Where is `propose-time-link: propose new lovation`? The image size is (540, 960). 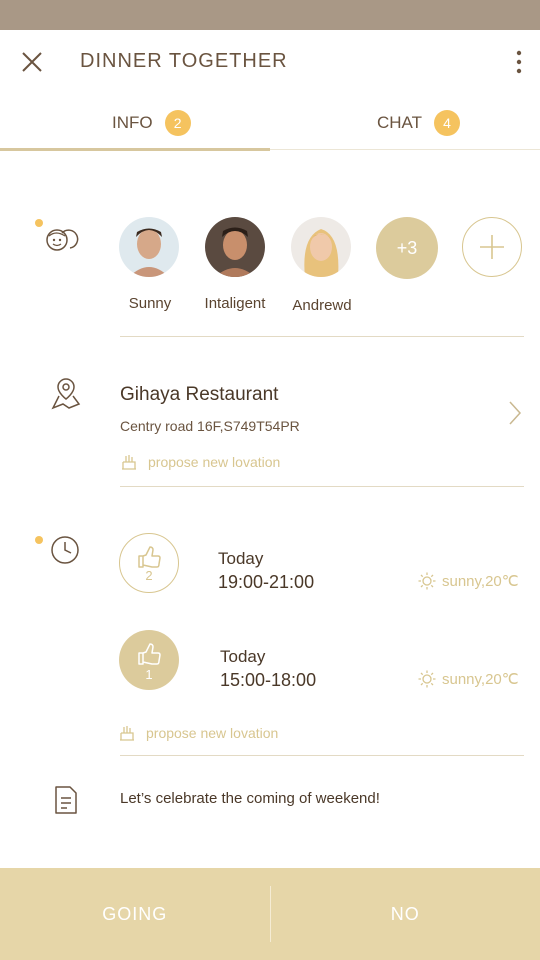
propose-time-link: propose new lovation is located at coordinates (198, 733).